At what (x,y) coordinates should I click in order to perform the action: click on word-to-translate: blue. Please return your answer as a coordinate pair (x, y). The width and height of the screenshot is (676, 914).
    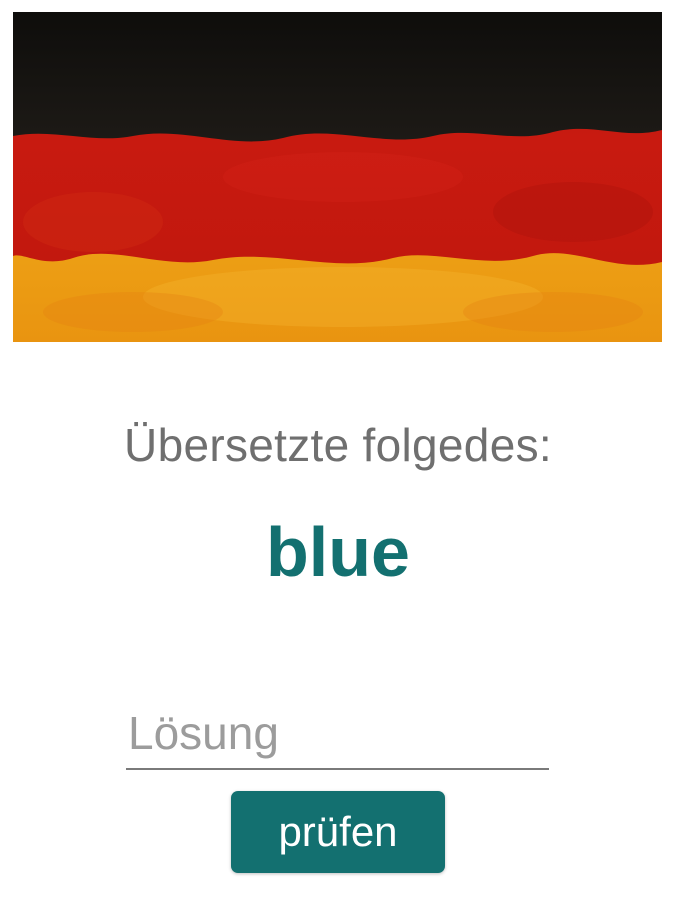
    Looking at the image, I should click on (338, 552).